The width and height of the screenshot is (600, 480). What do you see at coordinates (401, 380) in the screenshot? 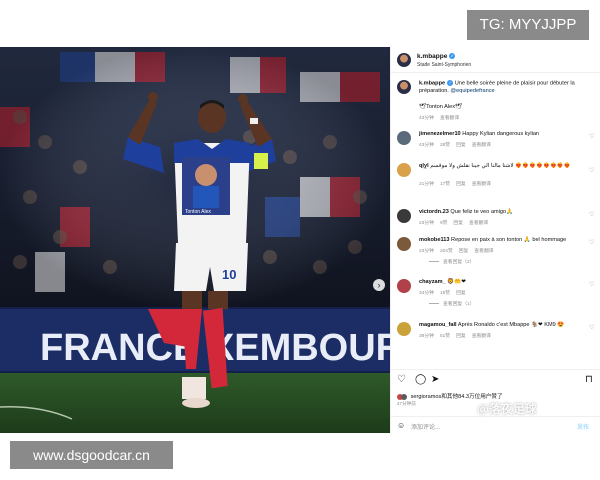
I see `like-heart-icon: ♡` at bounding box center [401, 380].